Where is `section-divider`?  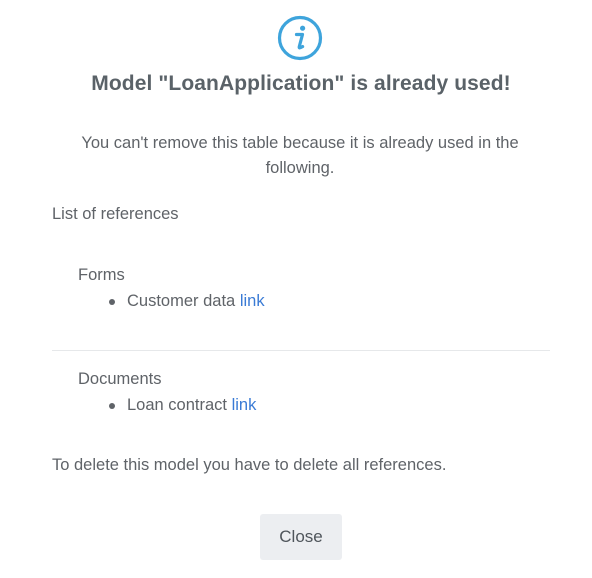
section-divider is located at coordinates (301, 350).